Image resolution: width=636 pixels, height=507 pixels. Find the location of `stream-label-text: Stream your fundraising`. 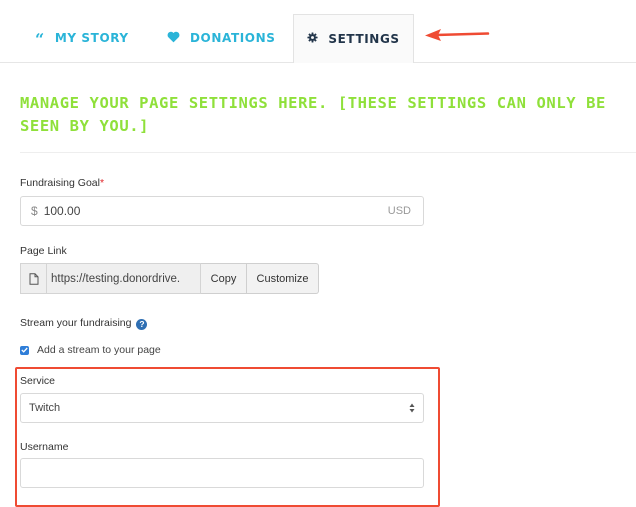

stream-label-text: Stream your fundraising is located at coordinates (76, 323).